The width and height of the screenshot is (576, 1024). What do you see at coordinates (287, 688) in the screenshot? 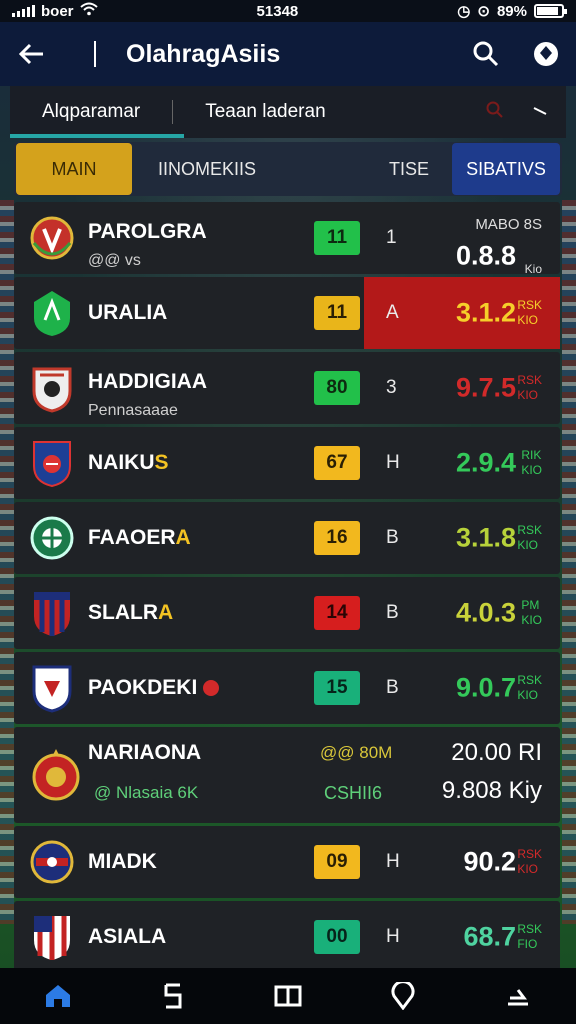
I see `table-row: PAOKDEKI 15 B 9.0.7 RSK KIO` at bounding box center [287, 688].